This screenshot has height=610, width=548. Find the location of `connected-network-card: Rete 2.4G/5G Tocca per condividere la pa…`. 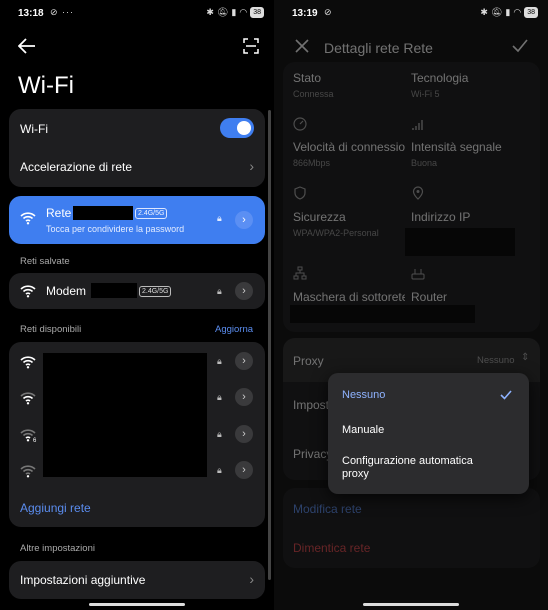

connected-network-card: Rete 2.4G/5G Tocca per condividere la pa… is located at coordinates (137, 220).